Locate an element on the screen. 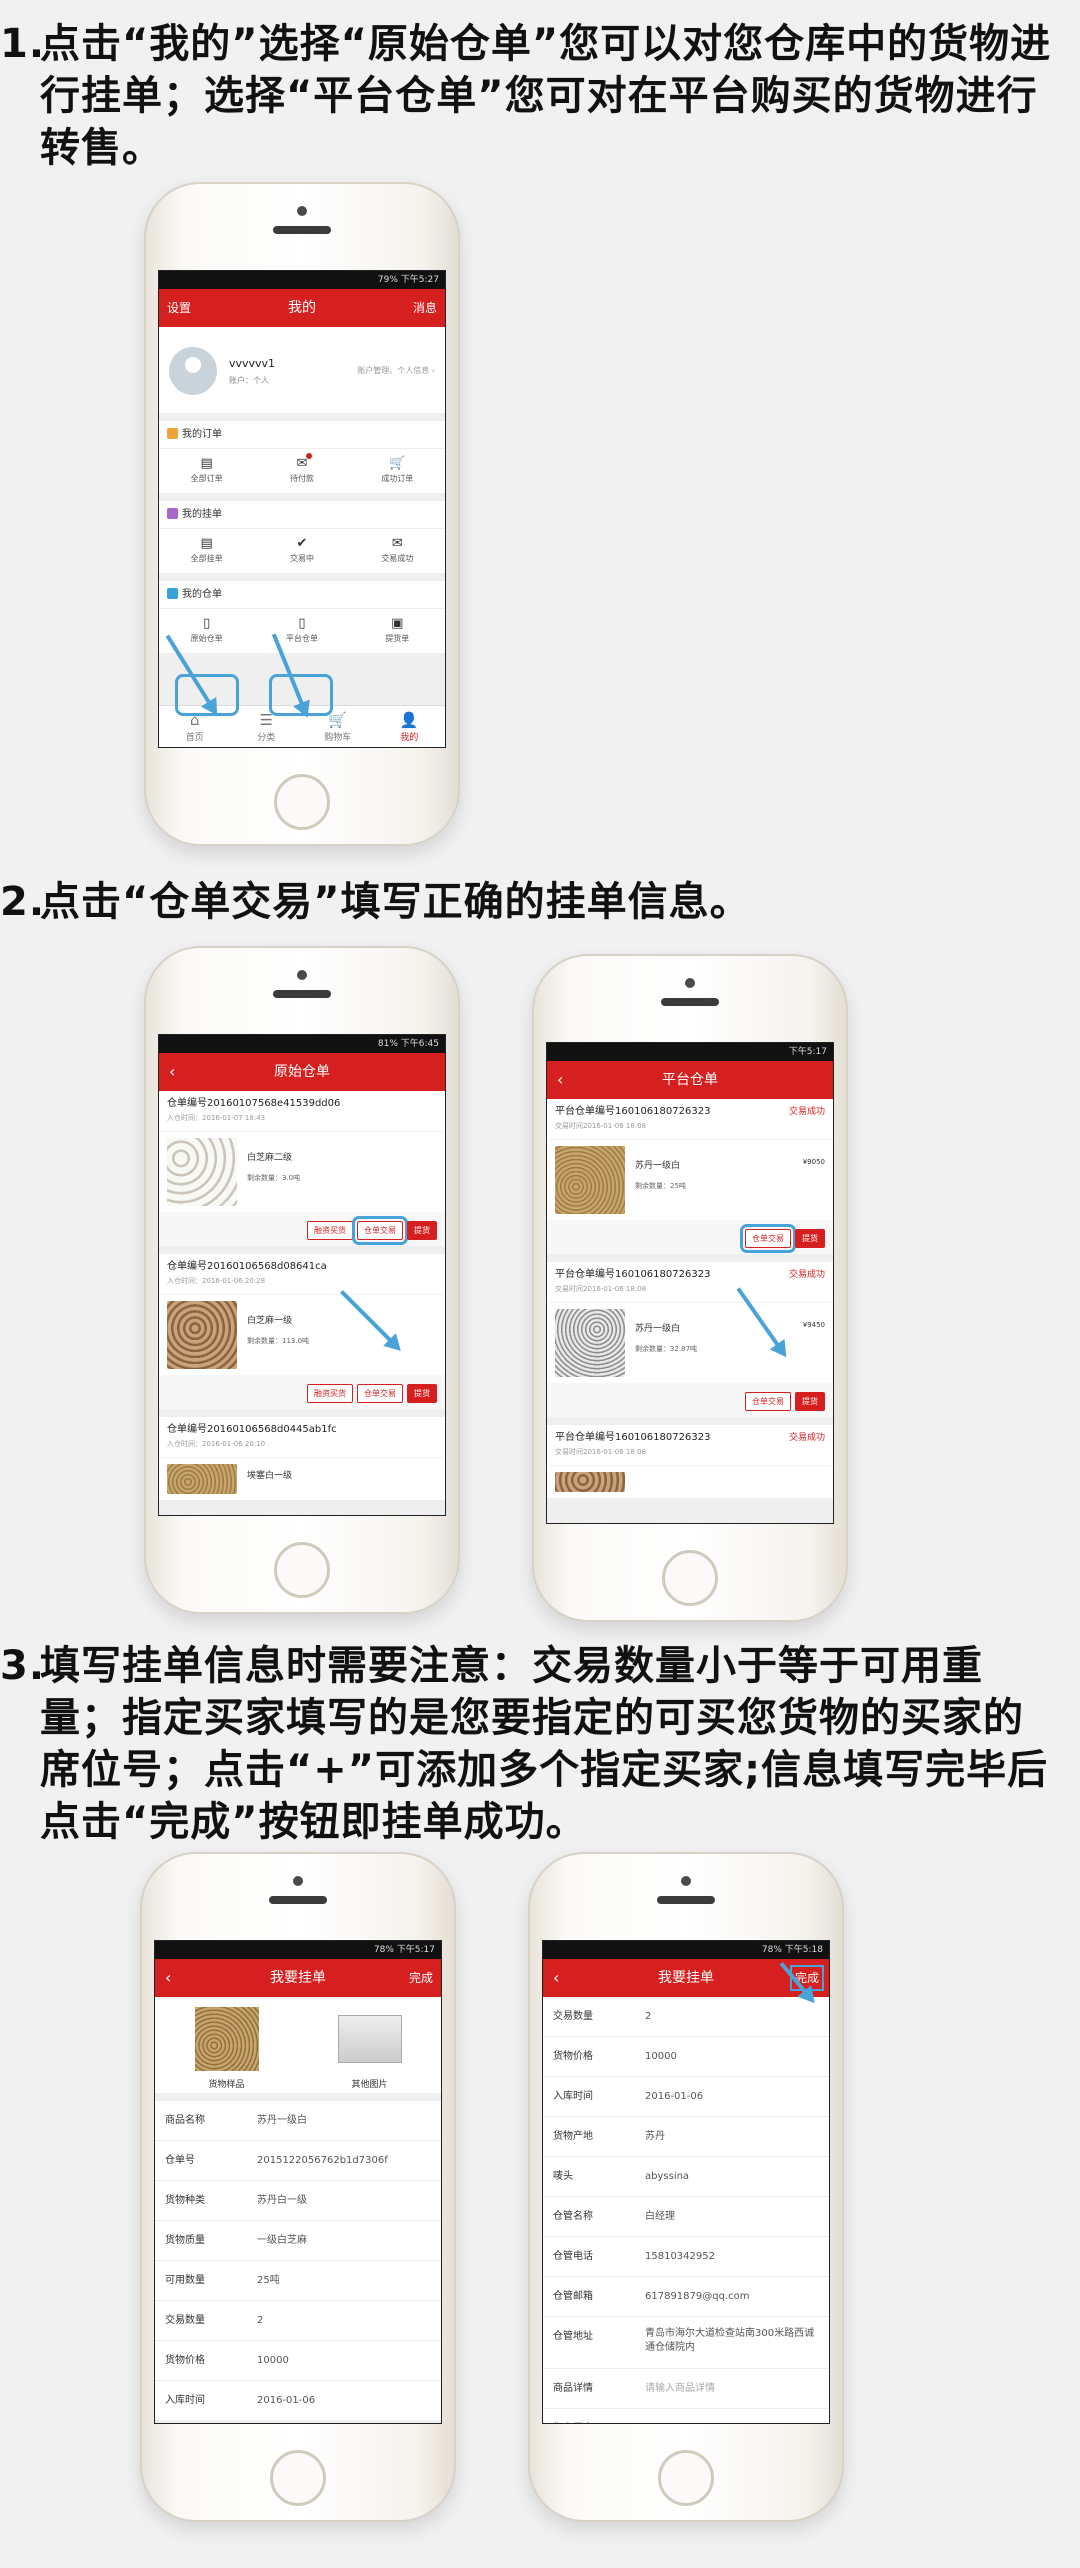 This screenshot has height=2568, width=1080. sample-image-slot: 货物样品 is located at coordinates (226, 2050).